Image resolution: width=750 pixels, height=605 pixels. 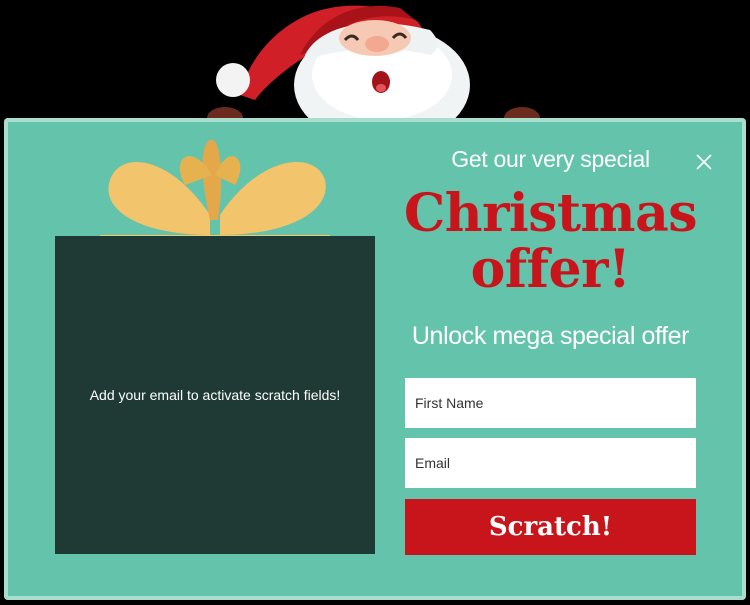 What do you see at coordinates (550, 403) in the screenshot?
I see `first-name-field` at bounding box center [550, 403].